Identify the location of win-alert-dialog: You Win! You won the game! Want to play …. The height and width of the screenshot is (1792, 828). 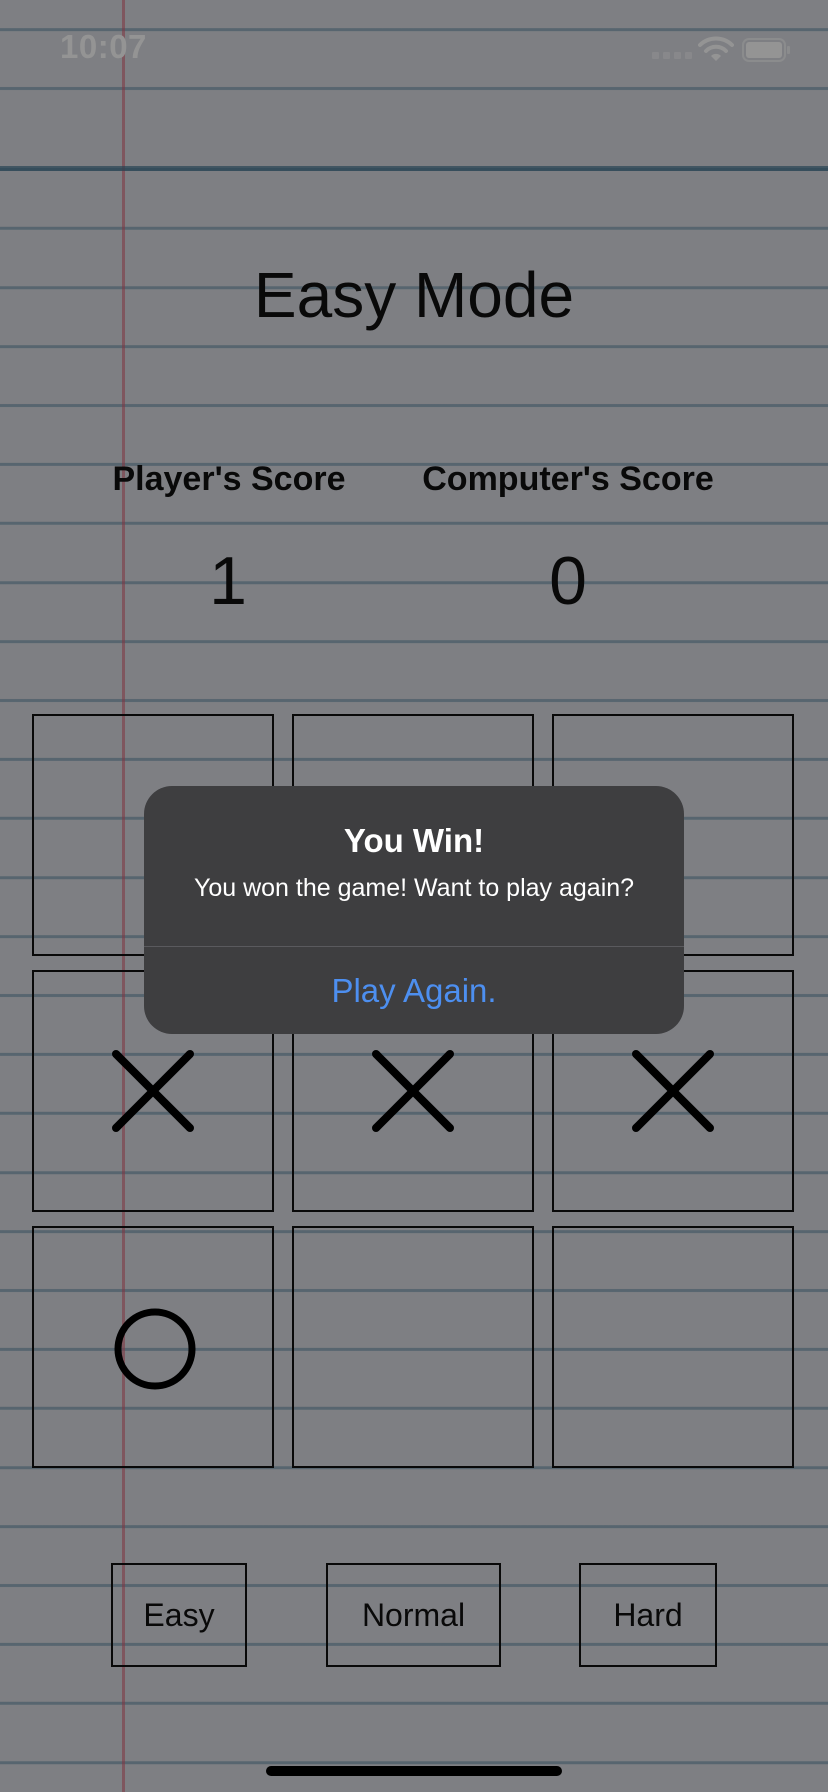
(414, 910).